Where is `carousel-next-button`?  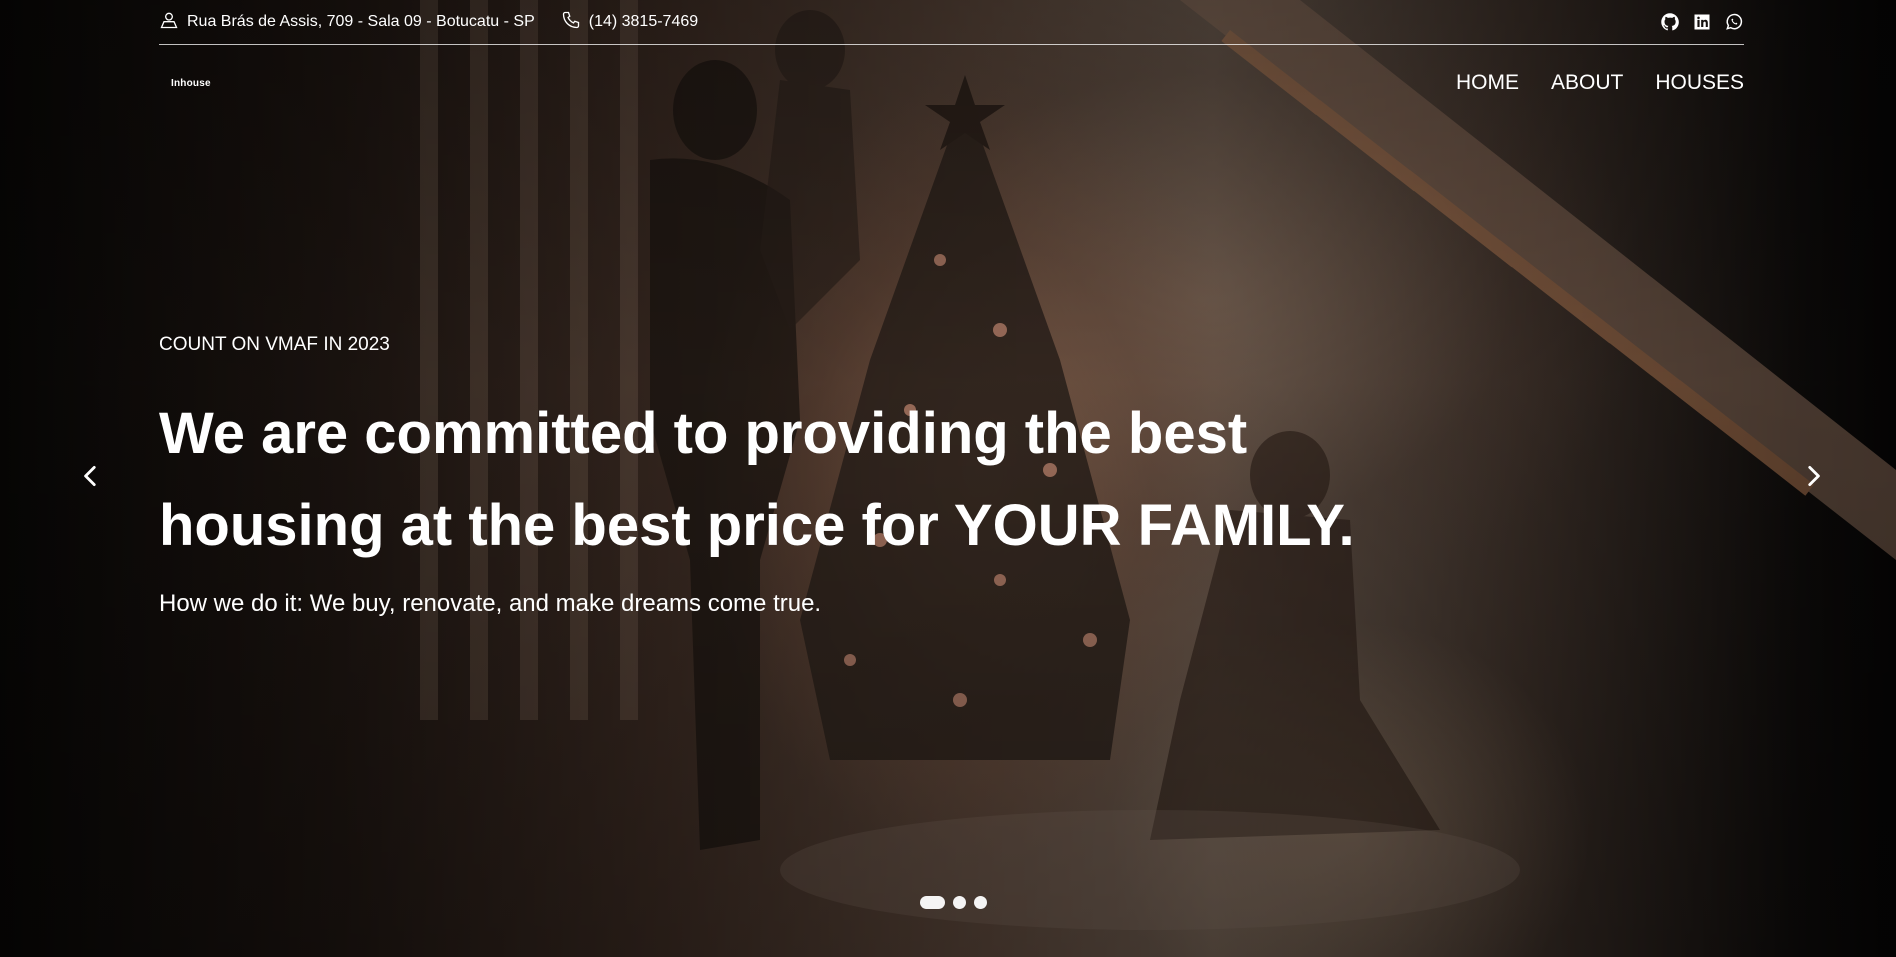 carousel-next-button is located at coordinates (1813, 478).